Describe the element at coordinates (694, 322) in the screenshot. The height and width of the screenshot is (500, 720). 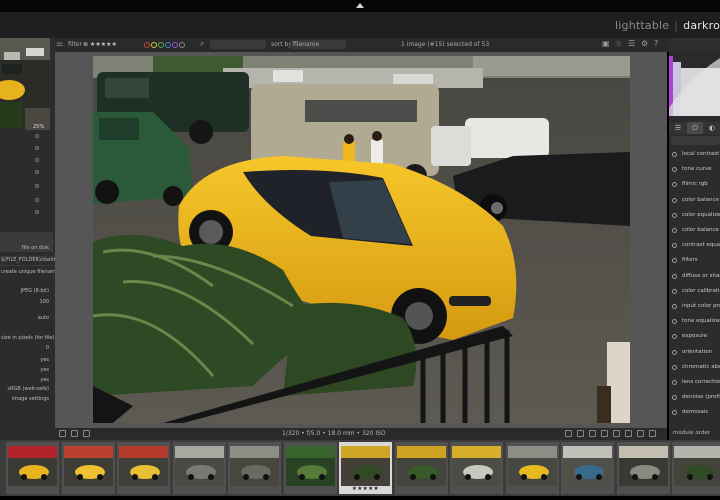
I see `module-header: tone equalizer` at that location.